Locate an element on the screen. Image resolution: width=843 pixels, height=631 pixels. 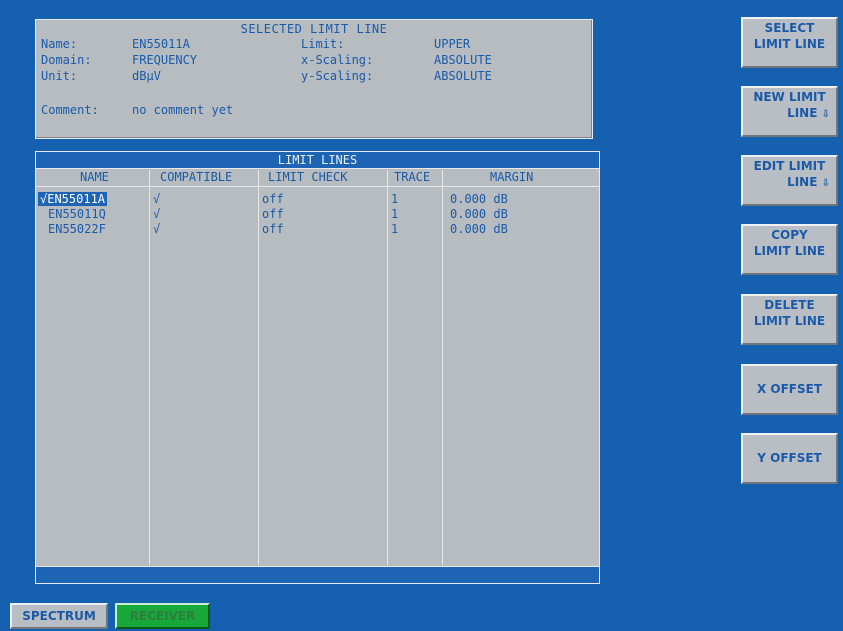
x-scaling-label: x-Scaling: is located at coordinates (337, 60).